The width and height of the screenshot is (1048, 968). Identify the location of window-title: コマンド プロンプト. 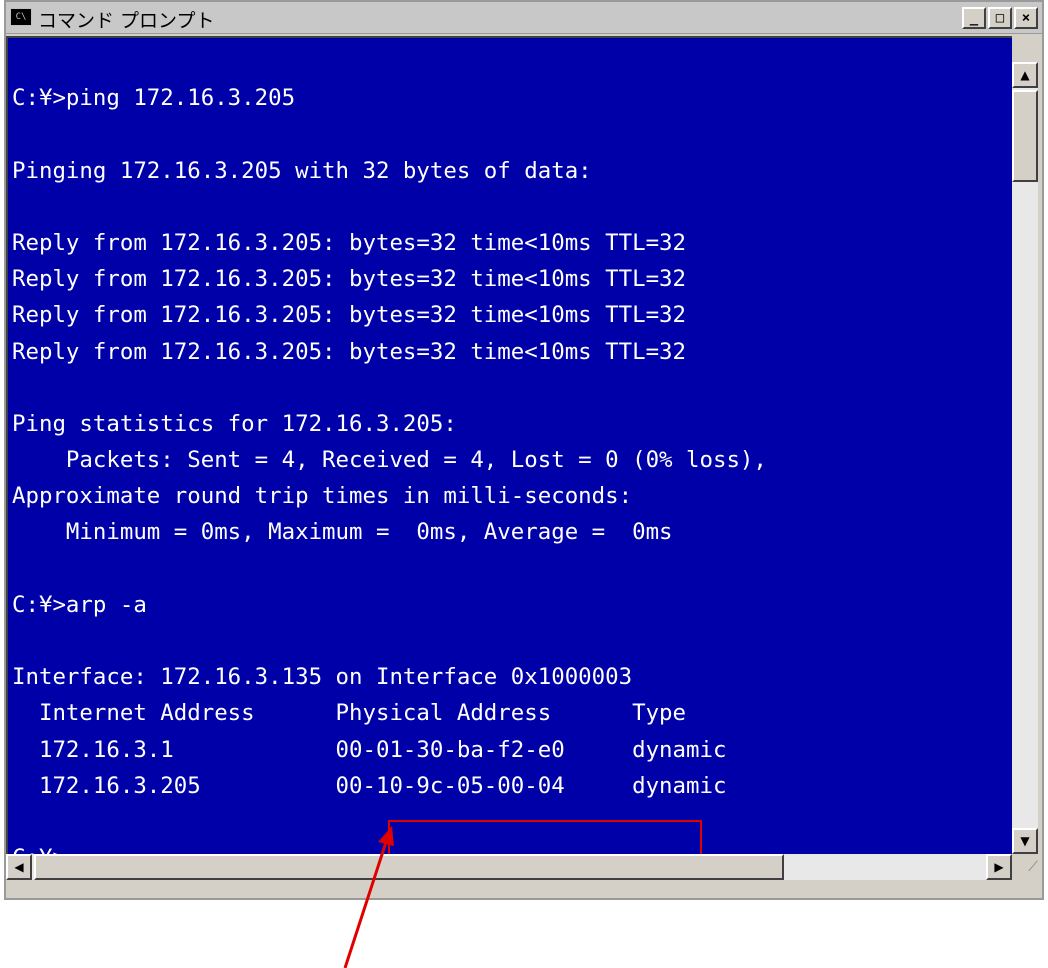
(126, 21).